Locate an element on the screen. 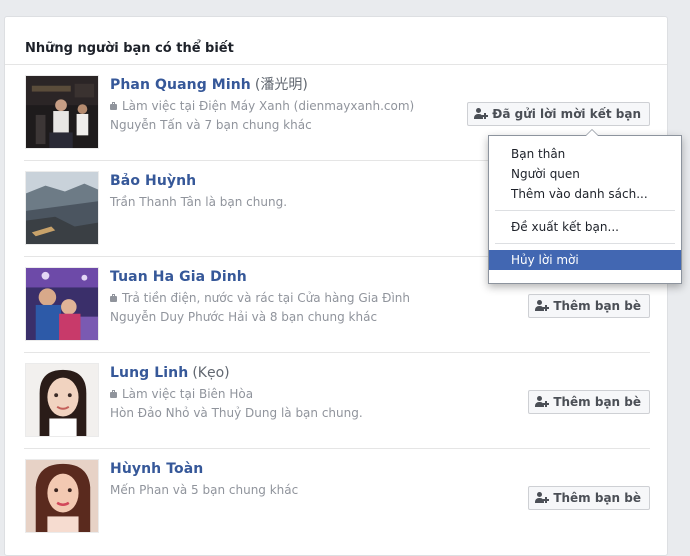  suggestion-info: Bảo Huỳnh Trần Thanh Tân là bạn chung. is located at coordinates (295, 192).